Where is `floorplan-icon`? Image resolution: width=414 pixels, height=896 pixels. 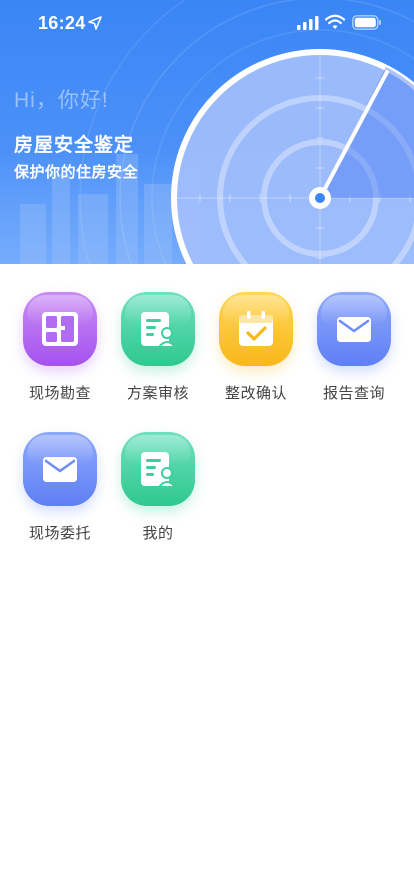
floorplan-icon is located at coordinates (60, 329).